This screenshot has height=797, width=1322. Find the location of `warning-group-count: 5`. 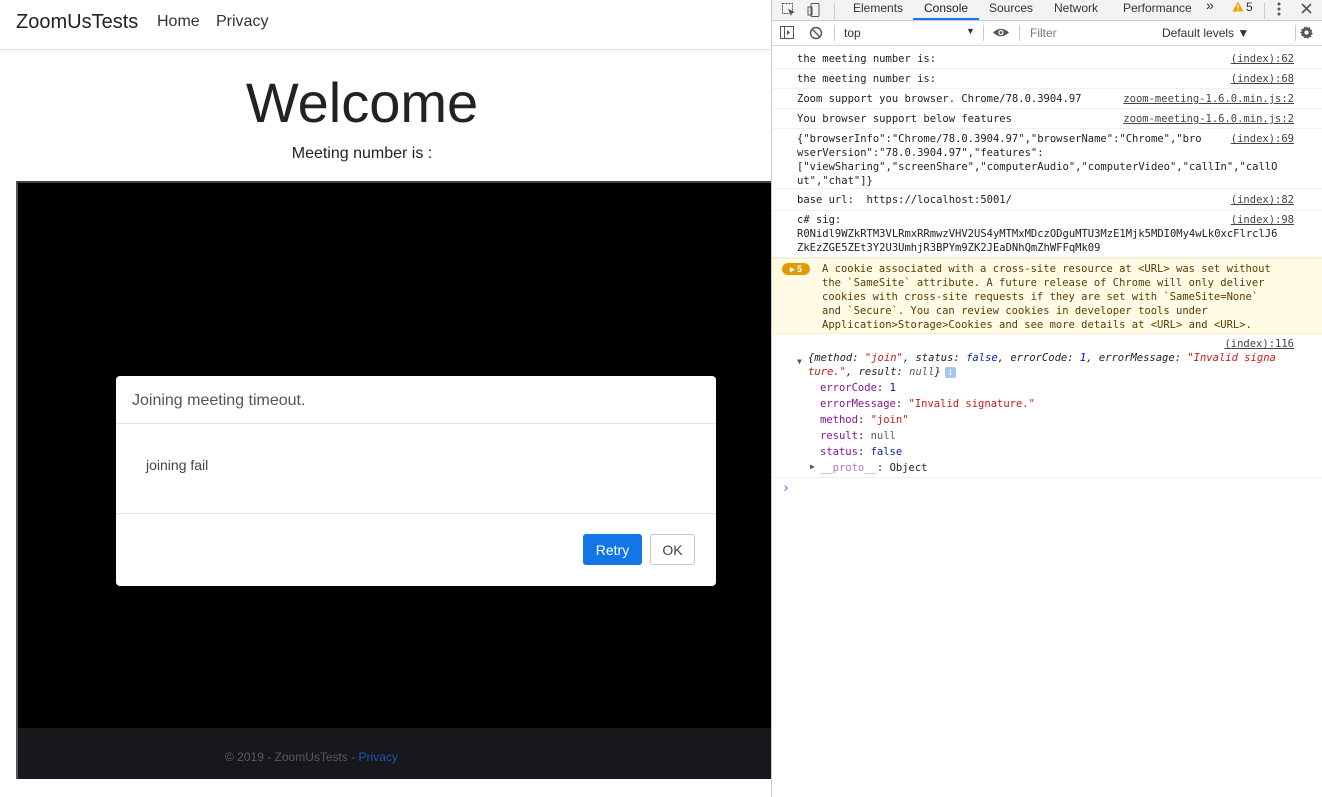

warning-group-count: 5 is located at coordinates (800, 269).